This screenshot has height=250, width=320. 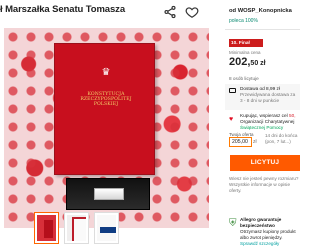 I want to click on bid-button: LICYTUJ, so click(x=265, y=163).